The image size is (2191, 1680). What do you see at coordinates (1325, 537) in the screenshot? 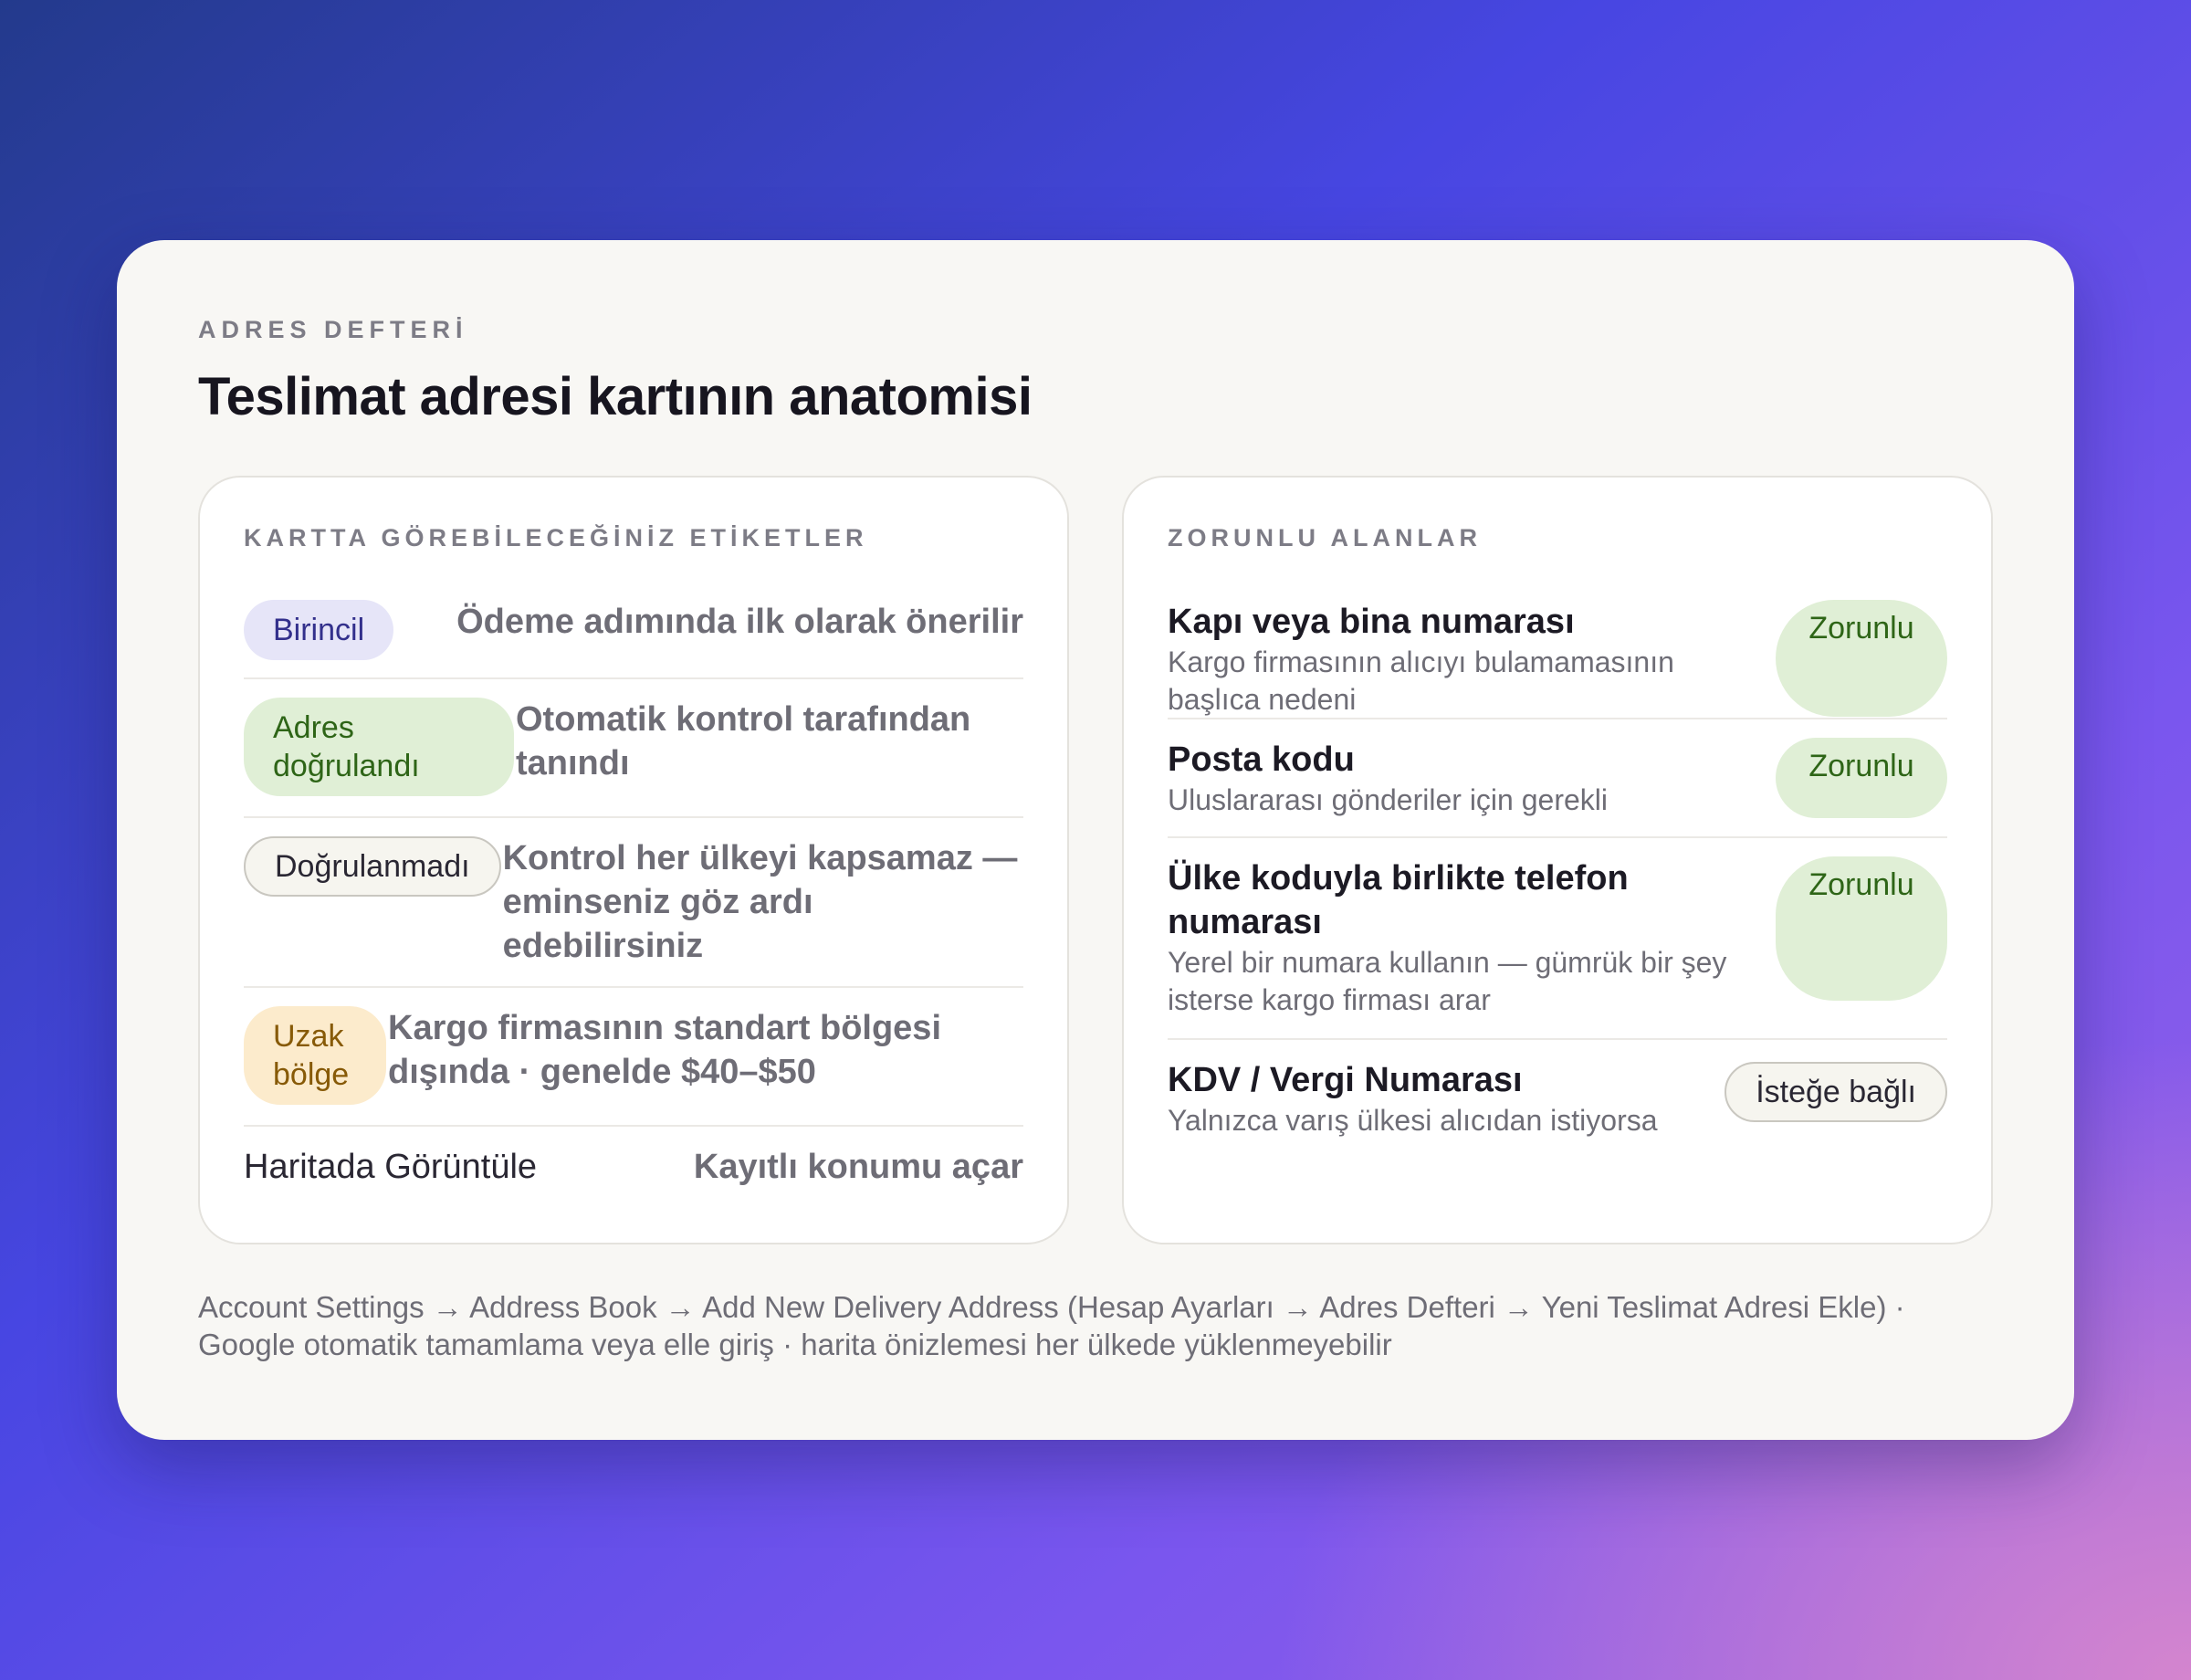
I see `fields-panel-heading: ZORUNLU ALANLAR` at bounding box center [1325, 537].